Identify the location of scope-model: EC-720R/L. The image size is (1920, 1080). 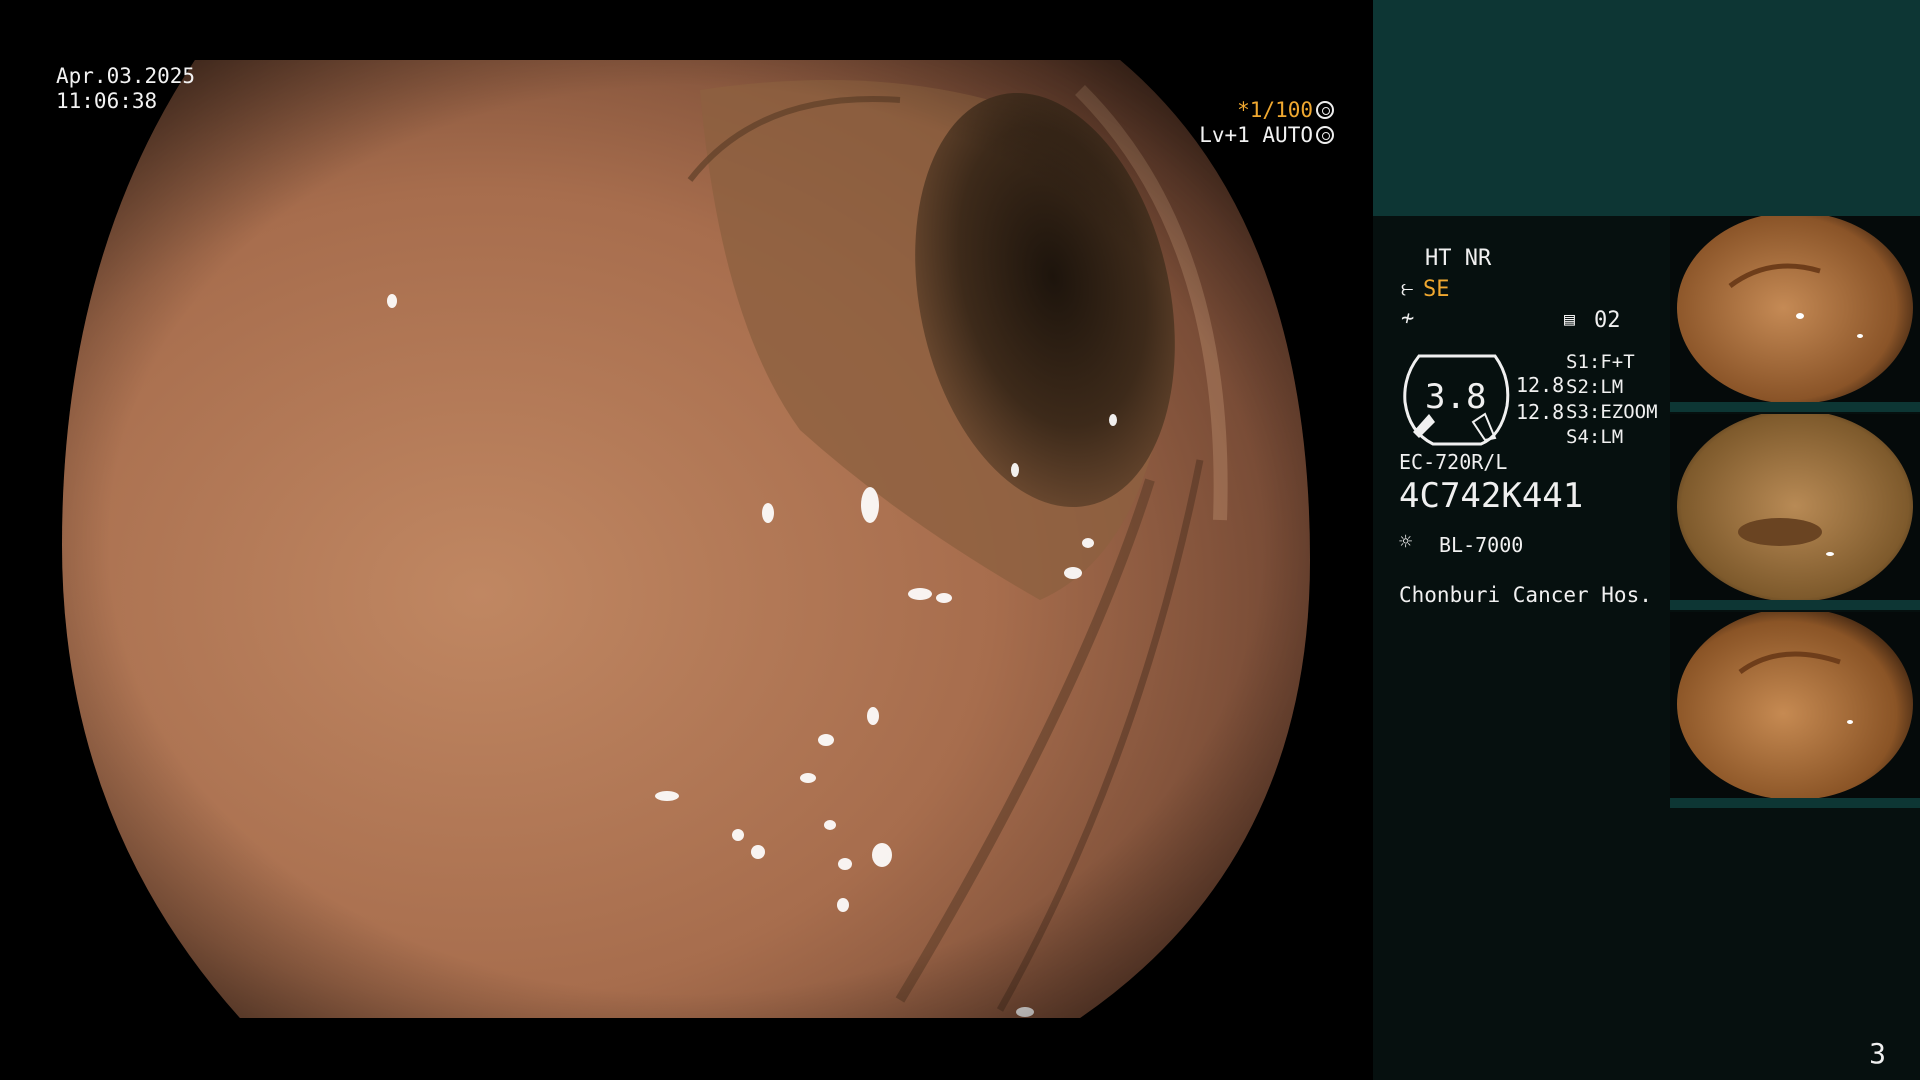
(1453, 462).